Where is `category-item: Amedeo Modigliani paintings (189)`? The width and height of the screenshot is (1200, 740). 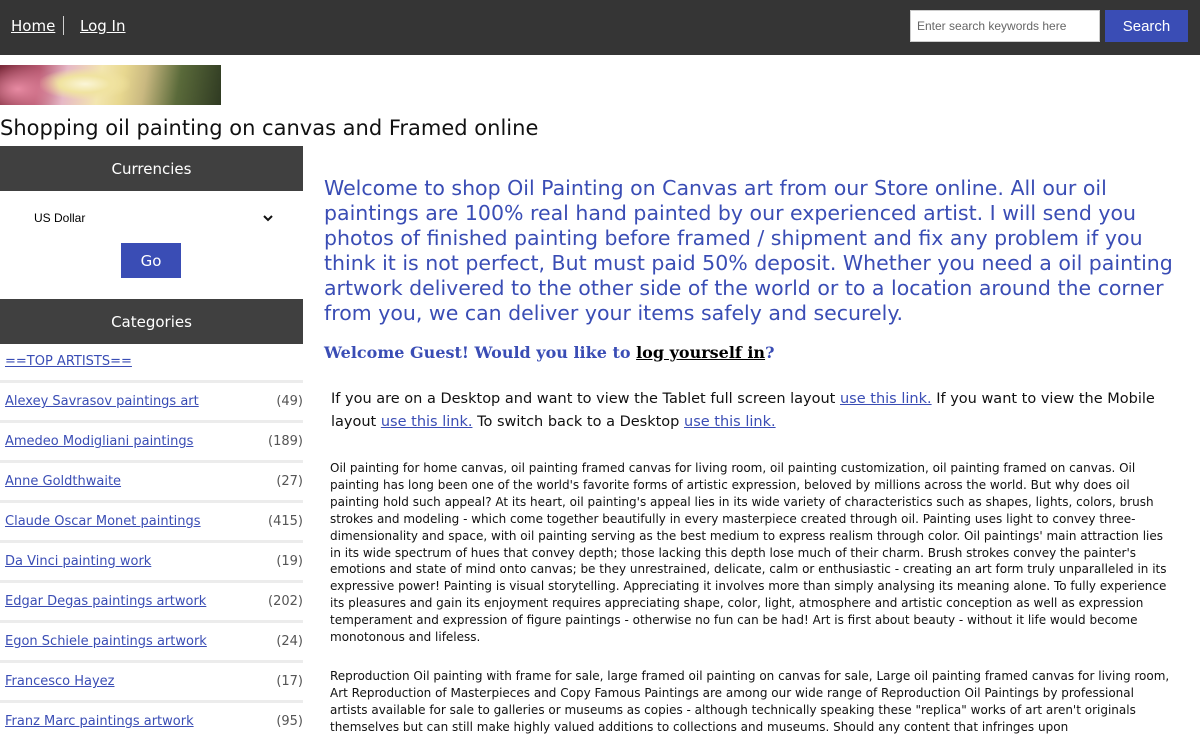 category-item: Amedeo Modigliani paintings (189) is located at coordinates (151, 440).